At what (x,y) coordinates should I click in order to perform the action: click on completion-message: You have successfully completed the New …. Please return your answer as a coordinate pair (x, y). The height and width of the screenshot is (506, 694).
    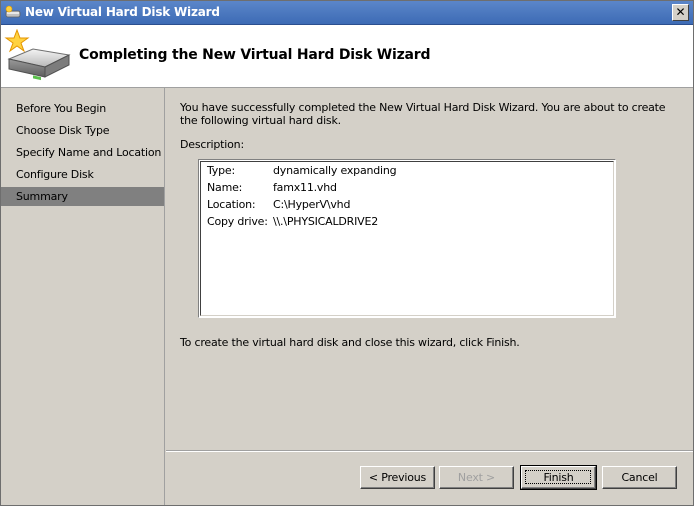
    Looking at the image, I should click on (423, 114).